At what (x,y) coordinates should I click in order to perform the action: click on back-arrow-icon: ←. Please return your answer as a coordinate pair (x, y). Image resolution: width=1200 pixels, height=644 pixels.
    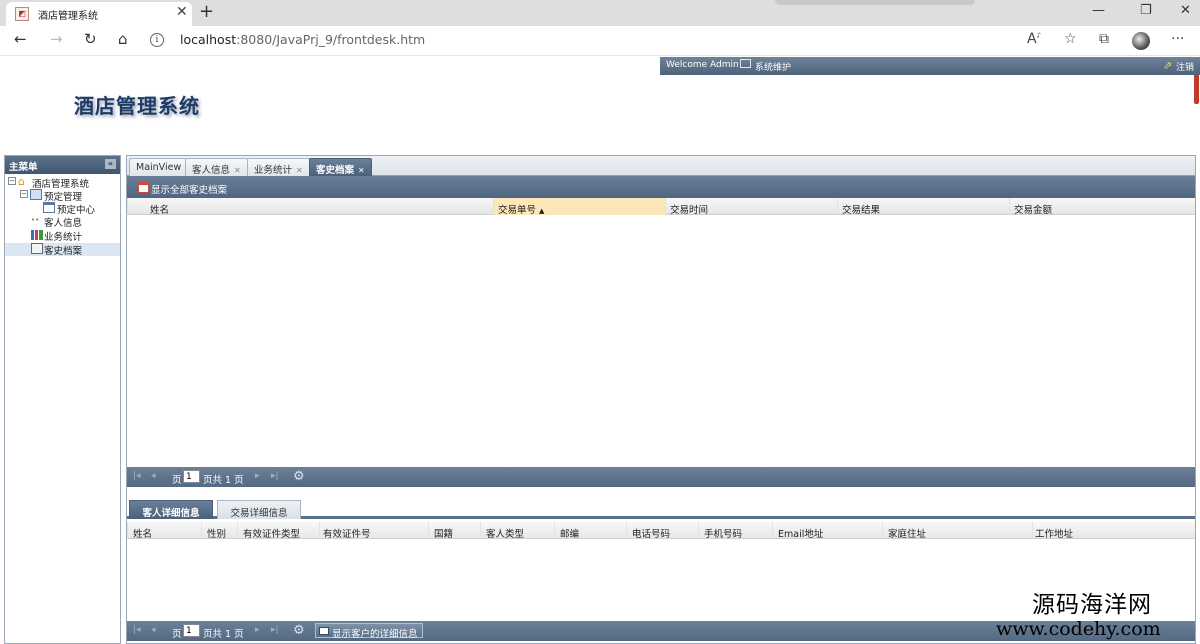
    Looking at the image, I should click on (20, 39).